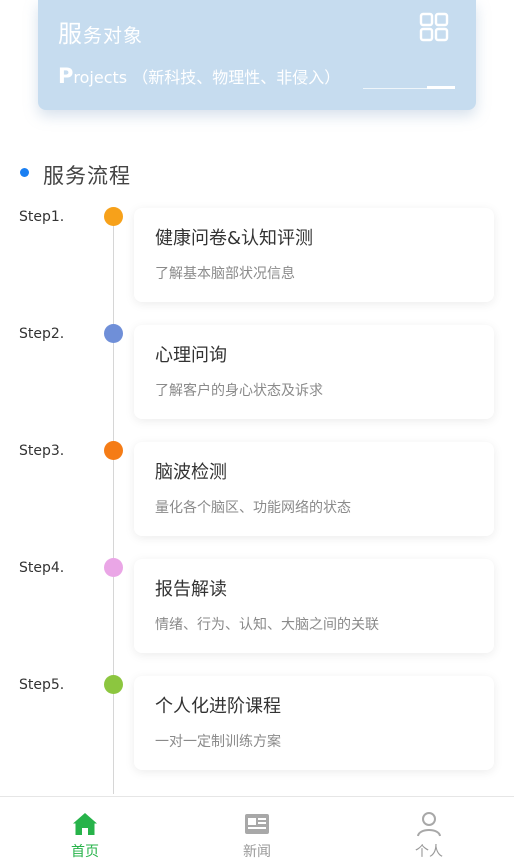  What do you see at coordinates (218, 742) in the screenshot?
I see `step-card-desc: 一对一定制训练方案` at bounding box center [218, 742].